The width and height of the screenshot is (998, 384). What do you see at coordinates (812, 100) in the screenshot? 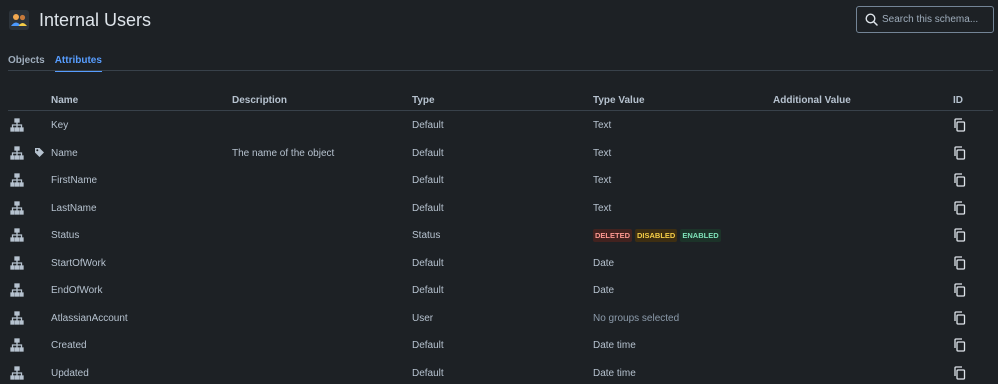
I see `column-header-additional-value: Additional Value` at bounding box center [812, 100].